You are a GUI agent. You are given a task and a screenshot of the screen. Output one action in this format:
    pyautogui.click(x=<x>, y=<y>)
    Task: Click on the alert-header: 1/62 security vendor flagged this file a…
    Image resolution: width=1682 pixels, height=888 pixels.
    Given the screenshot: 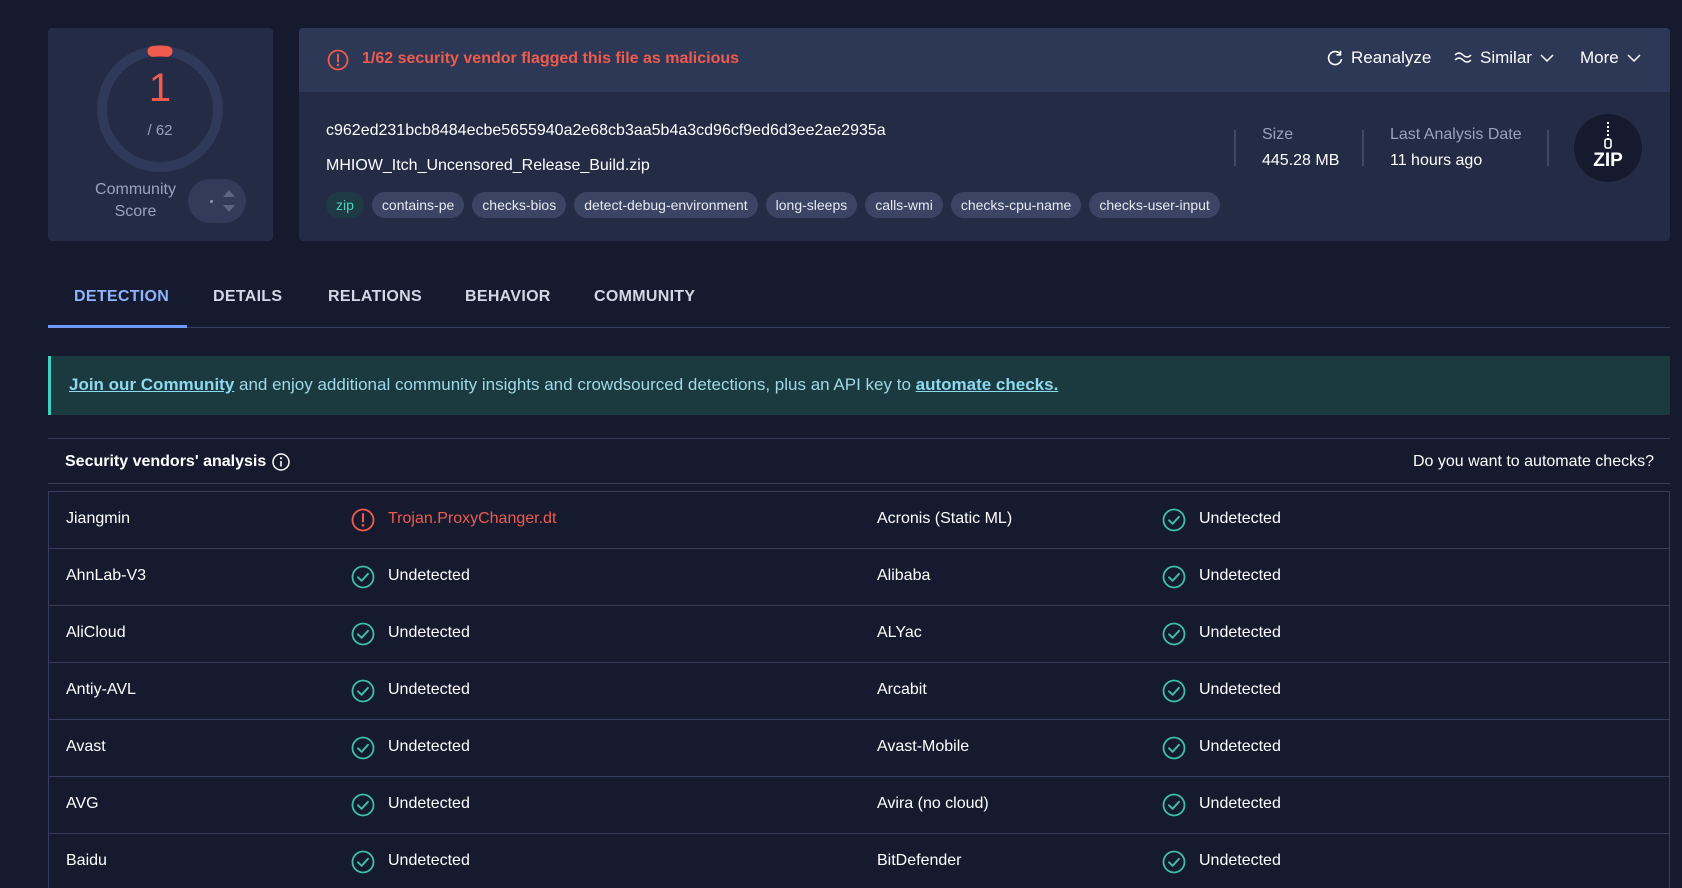 What is the action you would take?
    pyautogui.click(x=984, y=60)
    